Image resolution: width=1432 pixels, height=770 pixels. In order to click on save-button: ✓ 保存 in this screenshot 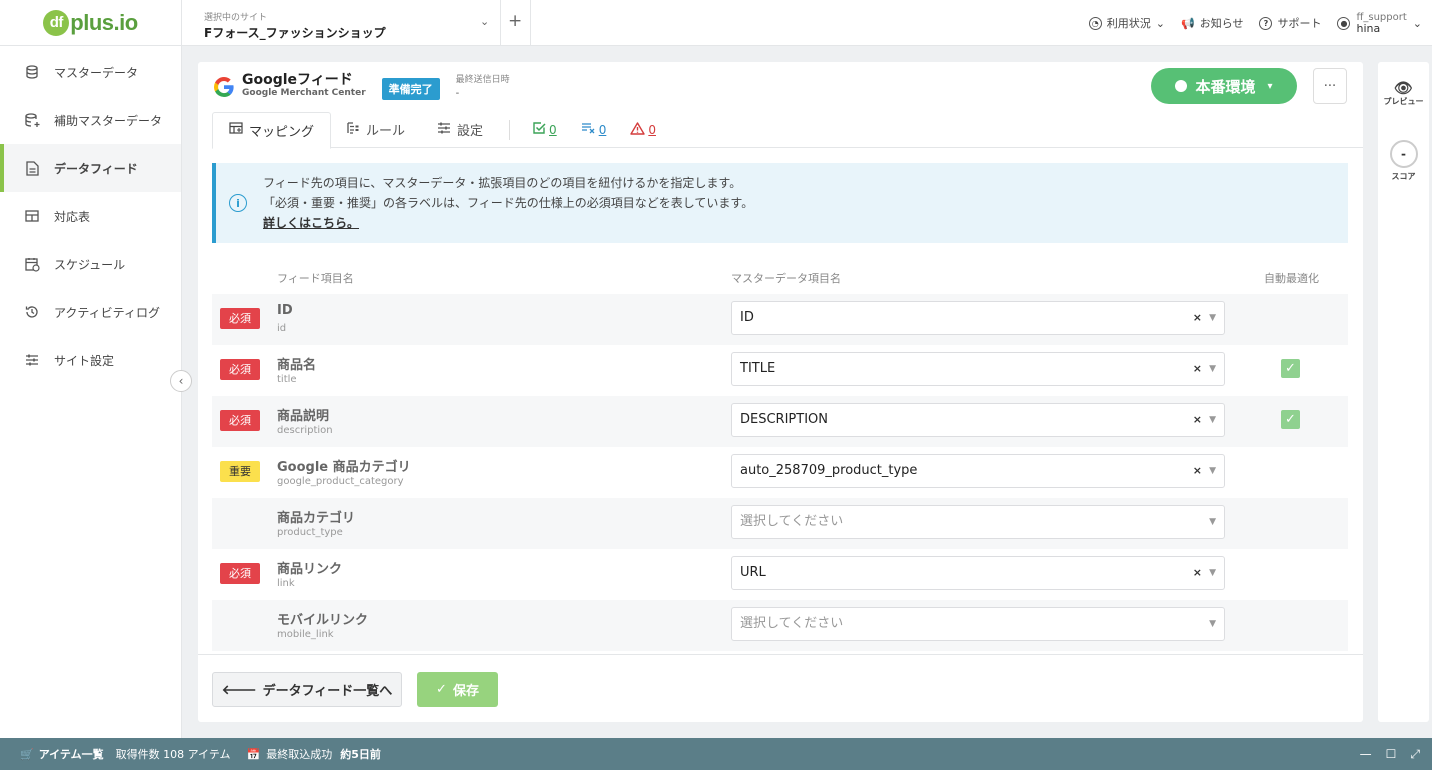, I will do `click(457, 689)`.